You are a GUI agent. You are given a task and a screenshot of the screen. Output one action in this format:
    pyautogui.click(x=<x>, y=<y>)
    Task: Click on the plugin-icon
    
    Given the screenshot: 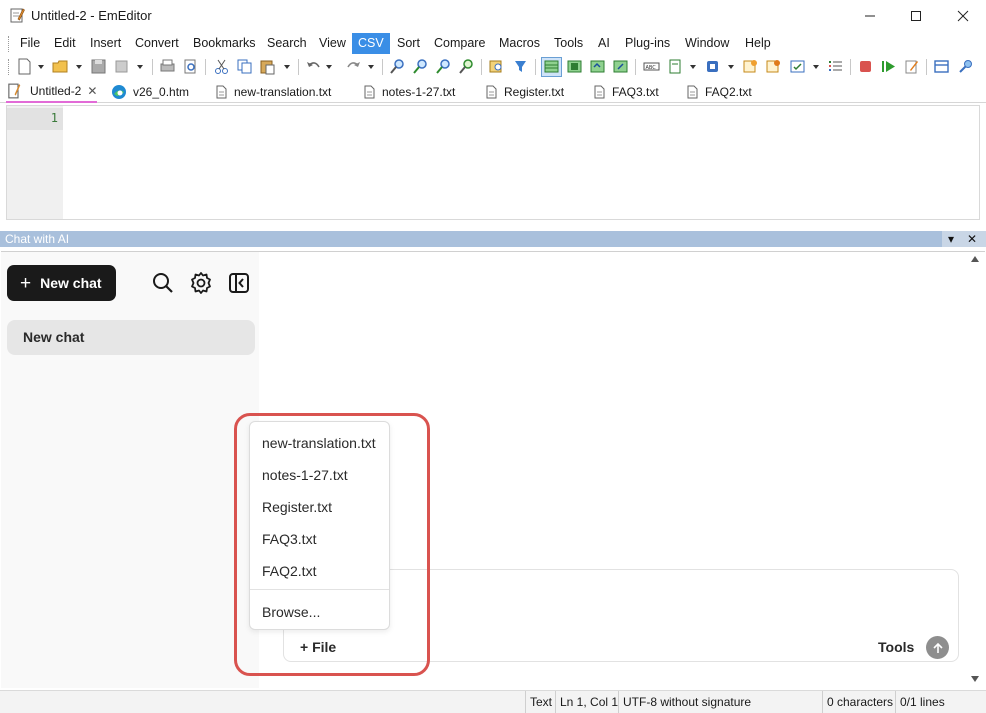 What is the action you would take?
    pyautogui.click(x=965, y=66)
    